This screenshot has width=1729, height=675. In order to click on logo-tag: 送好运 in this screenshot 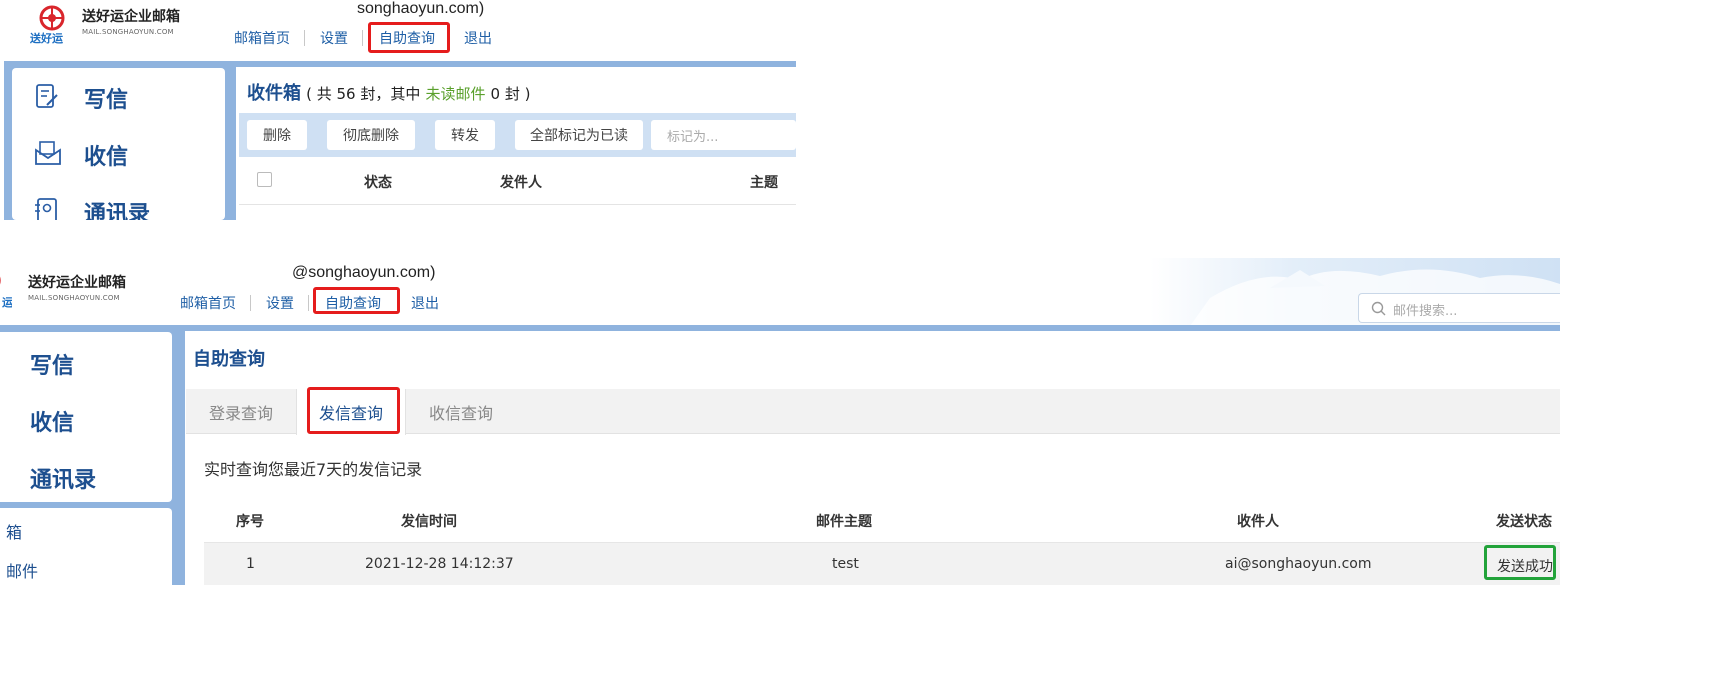, I will do `click(46, 38)`.